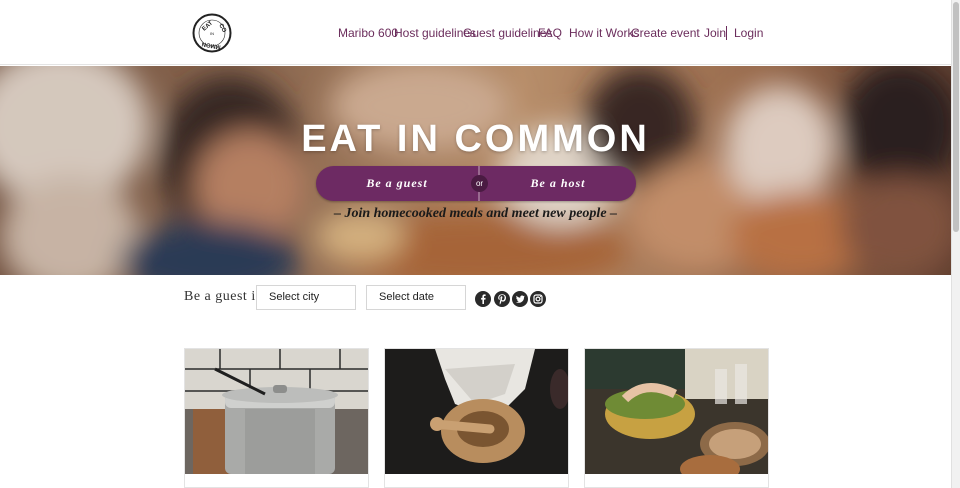 The height and width of the screenshot is (488, 960). Describe the element at coordinates (276, 411) in the screenshot. I see `cooking-pot-photo` at that location.